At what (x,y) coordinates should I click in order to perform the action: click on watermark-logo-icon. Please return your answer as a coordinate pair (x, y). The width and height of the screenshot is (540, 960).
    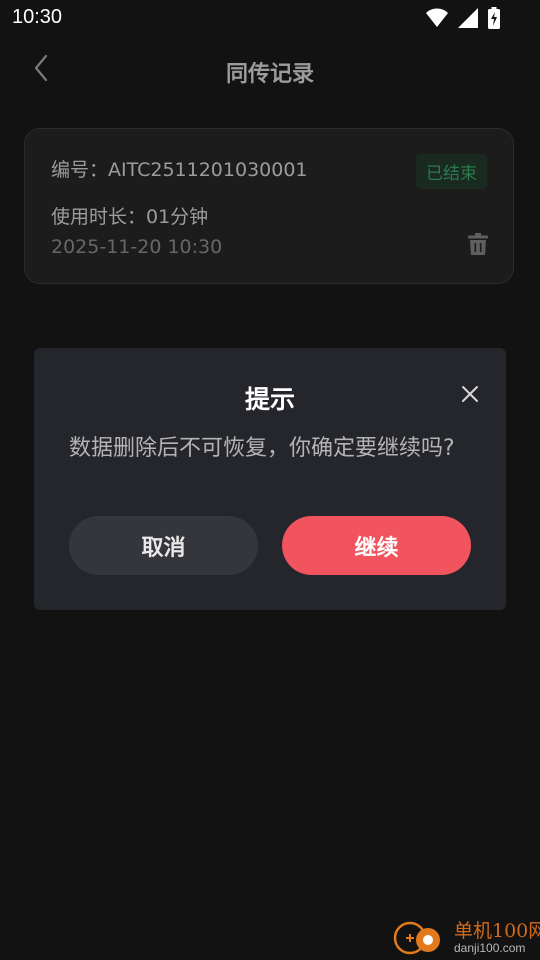
    Looking at the image, I should click on (416, 936).